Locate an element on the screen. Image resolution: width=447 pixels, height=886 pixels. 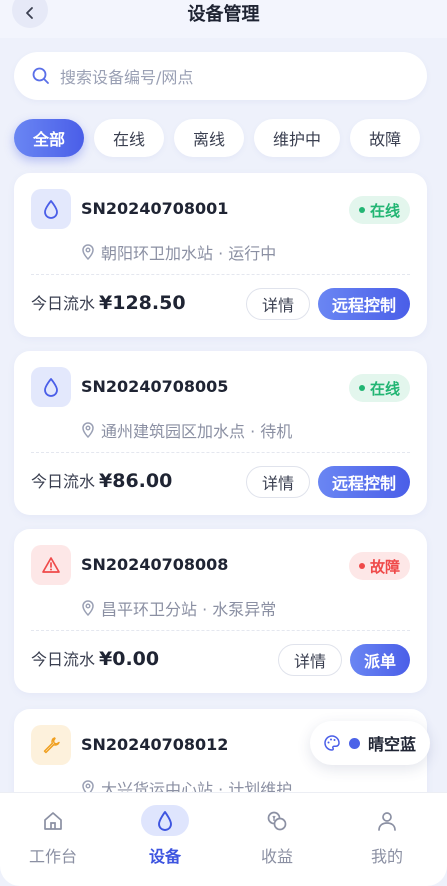
revenue-amount: ¥0.00 is located at coordinates (129, 659).